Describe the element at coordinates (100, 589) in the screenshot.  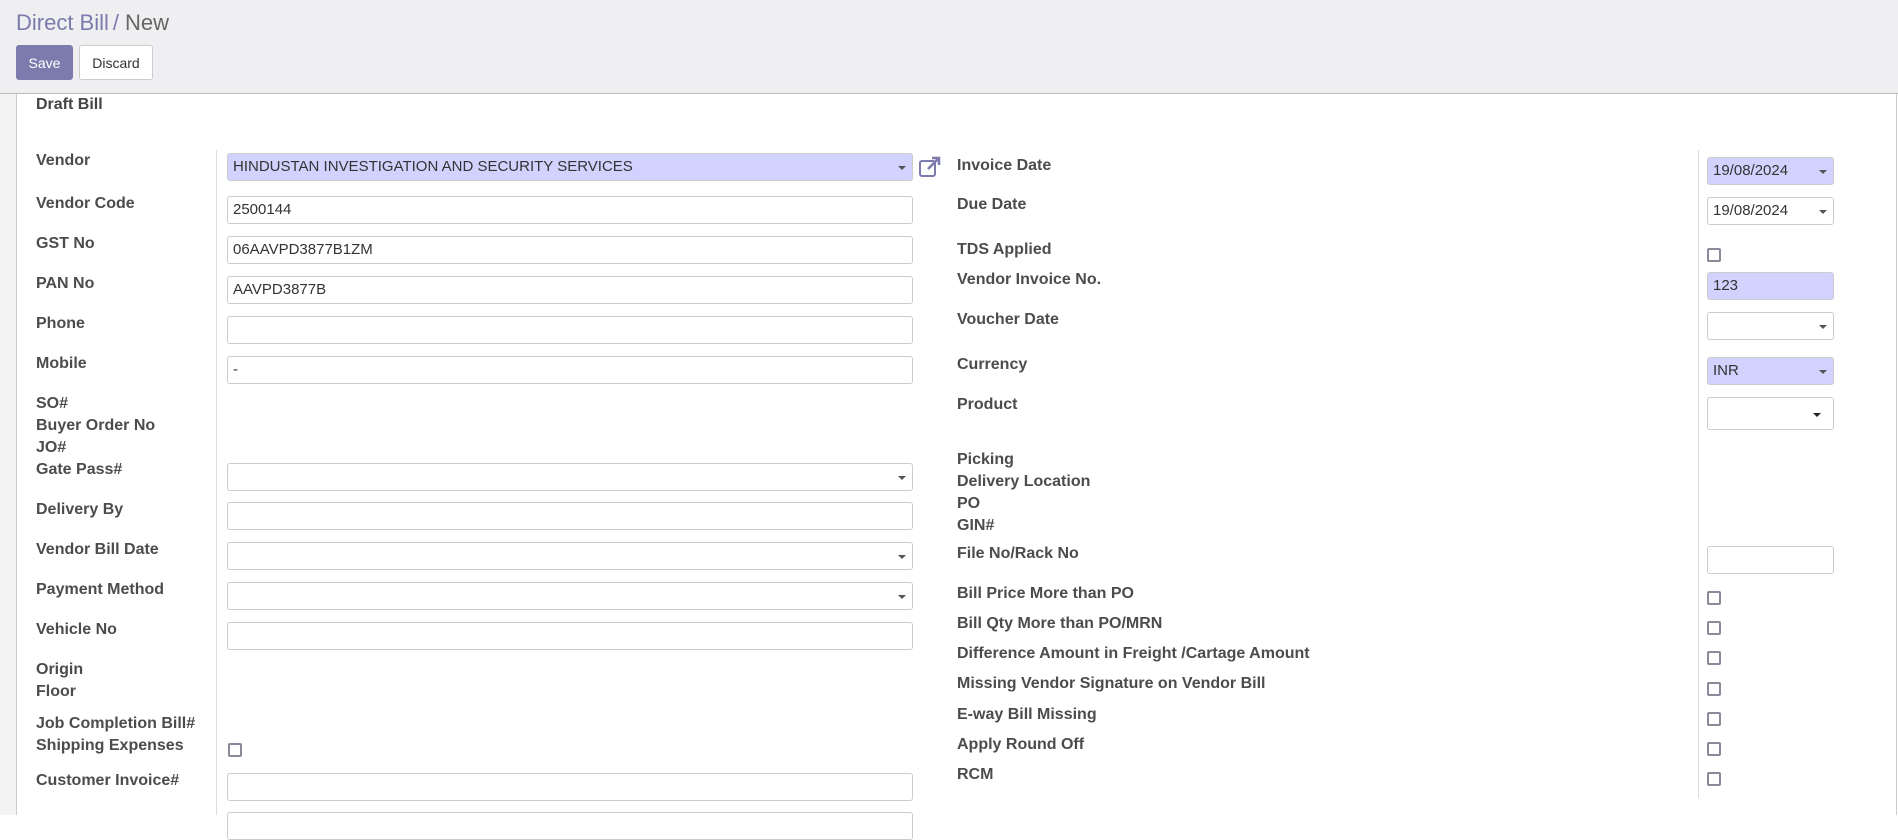
I see `payment-method-label: Payment Method` at that location.